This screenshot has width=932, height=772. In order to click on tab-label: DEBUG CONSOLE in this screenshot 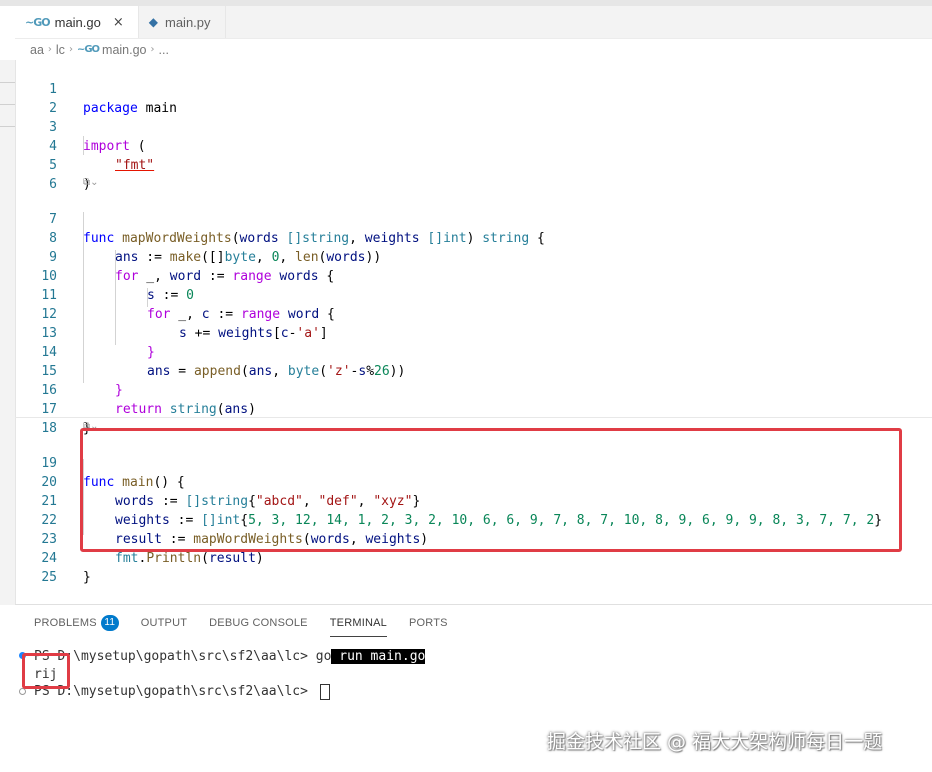, I will do `click(258, 623)`.